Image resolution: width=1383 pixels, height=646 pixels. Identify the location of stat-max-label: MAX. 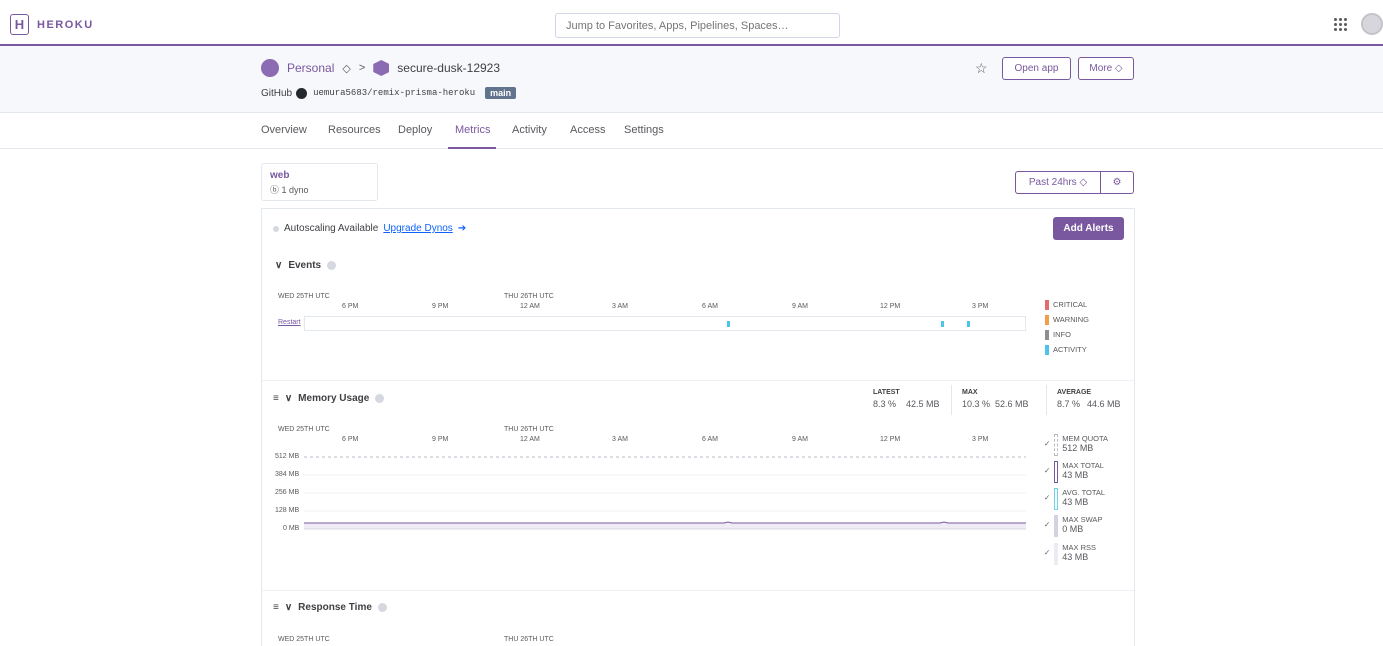
(970, 392).